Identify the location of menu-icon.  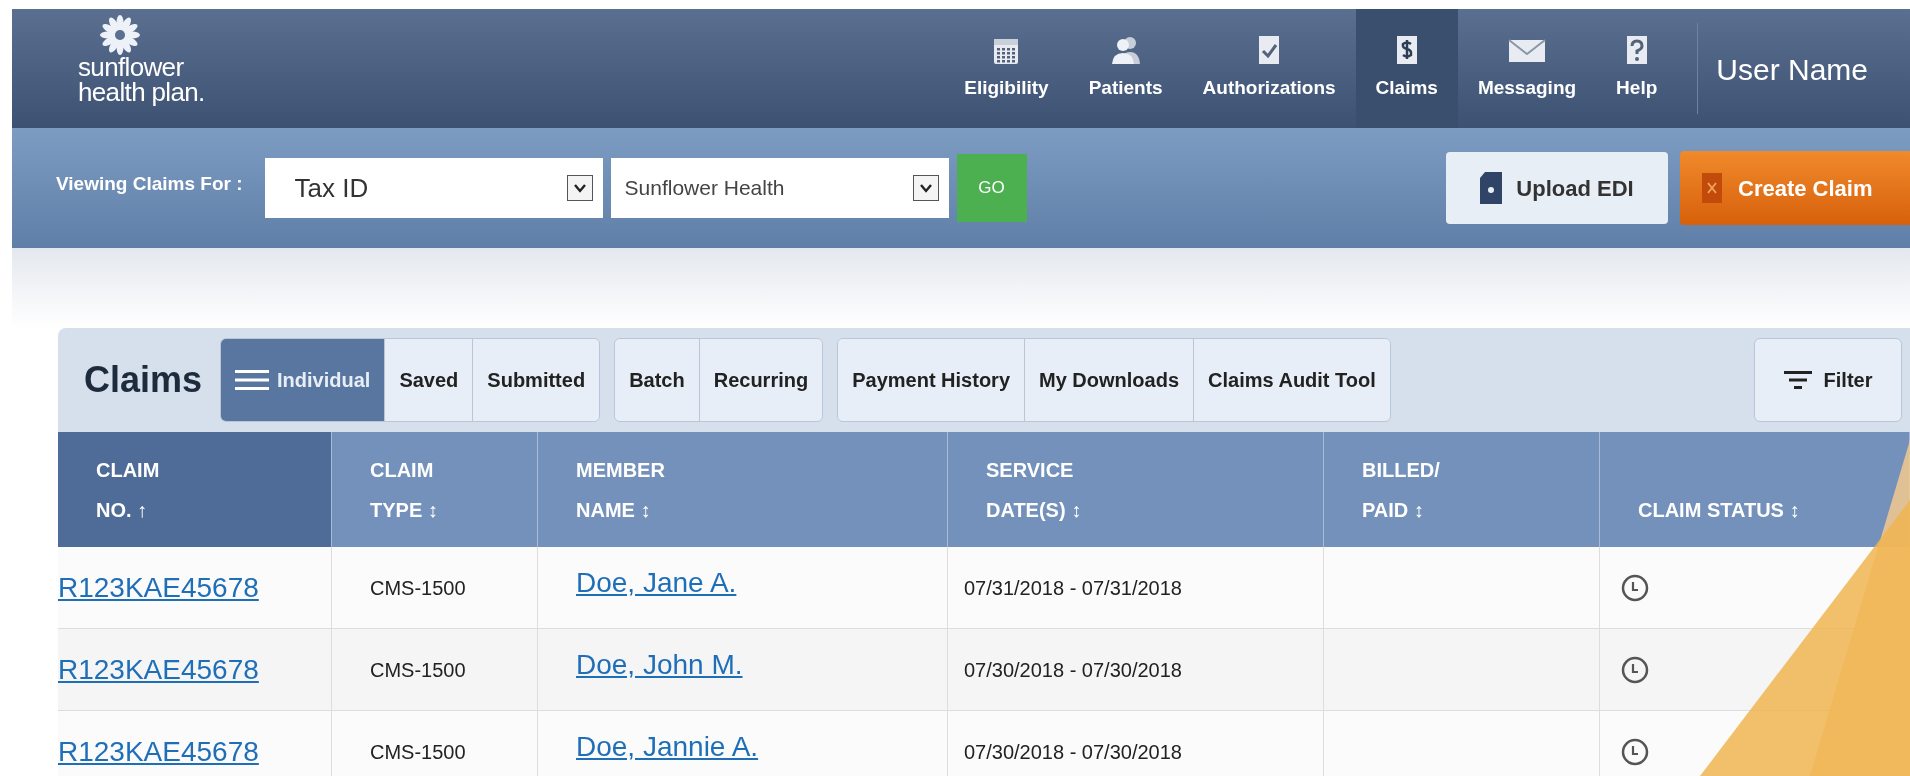
(252, 380).